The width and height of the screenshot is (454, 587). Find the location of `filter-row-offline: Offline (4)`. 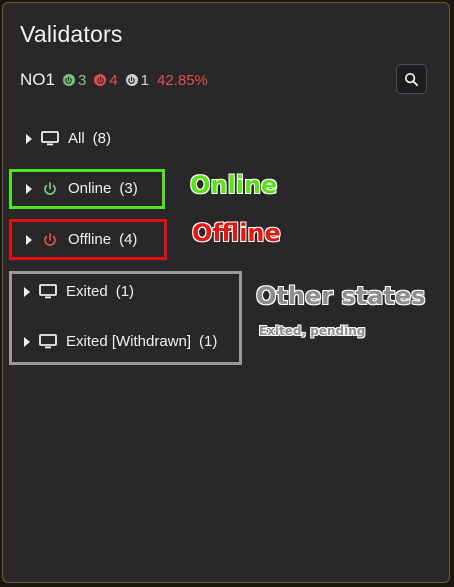

filter-row-offline: Offline (4) is located at coordinates (81, 239).